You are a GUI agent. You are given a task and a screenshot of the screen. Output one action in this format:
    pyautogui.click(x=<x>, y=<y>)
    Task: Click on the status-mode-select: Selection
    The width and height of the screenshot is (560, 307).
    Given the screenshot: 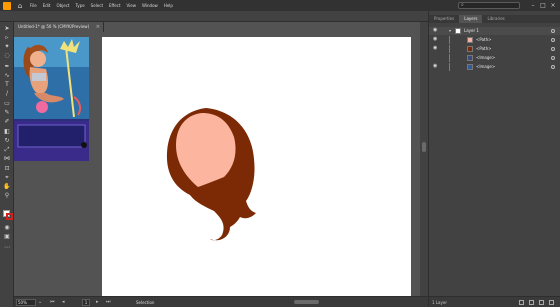 What is the action you would take?
    pyautogui.click(x=145, y=302)
    